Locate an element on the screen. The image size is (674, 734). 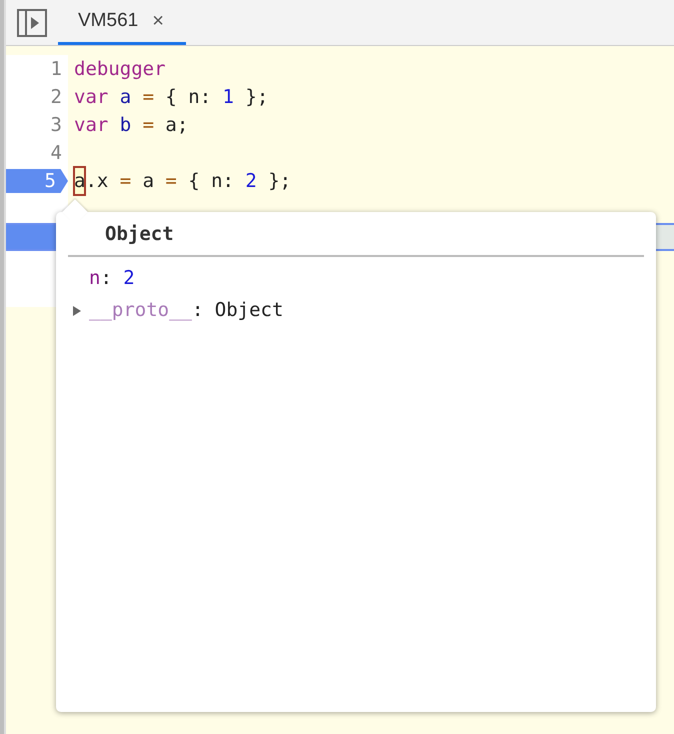
line-number: 1 is located at coordinates (56, 69).